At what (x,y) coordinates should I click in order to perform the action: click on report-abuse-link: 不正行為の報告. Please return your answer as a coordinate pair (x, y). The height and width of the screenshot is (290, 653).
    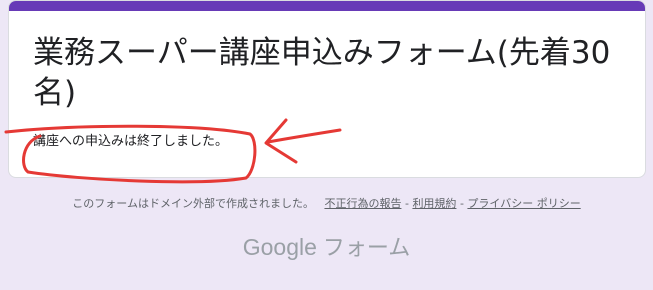
    Looking at the image, I should click on (362, 203).